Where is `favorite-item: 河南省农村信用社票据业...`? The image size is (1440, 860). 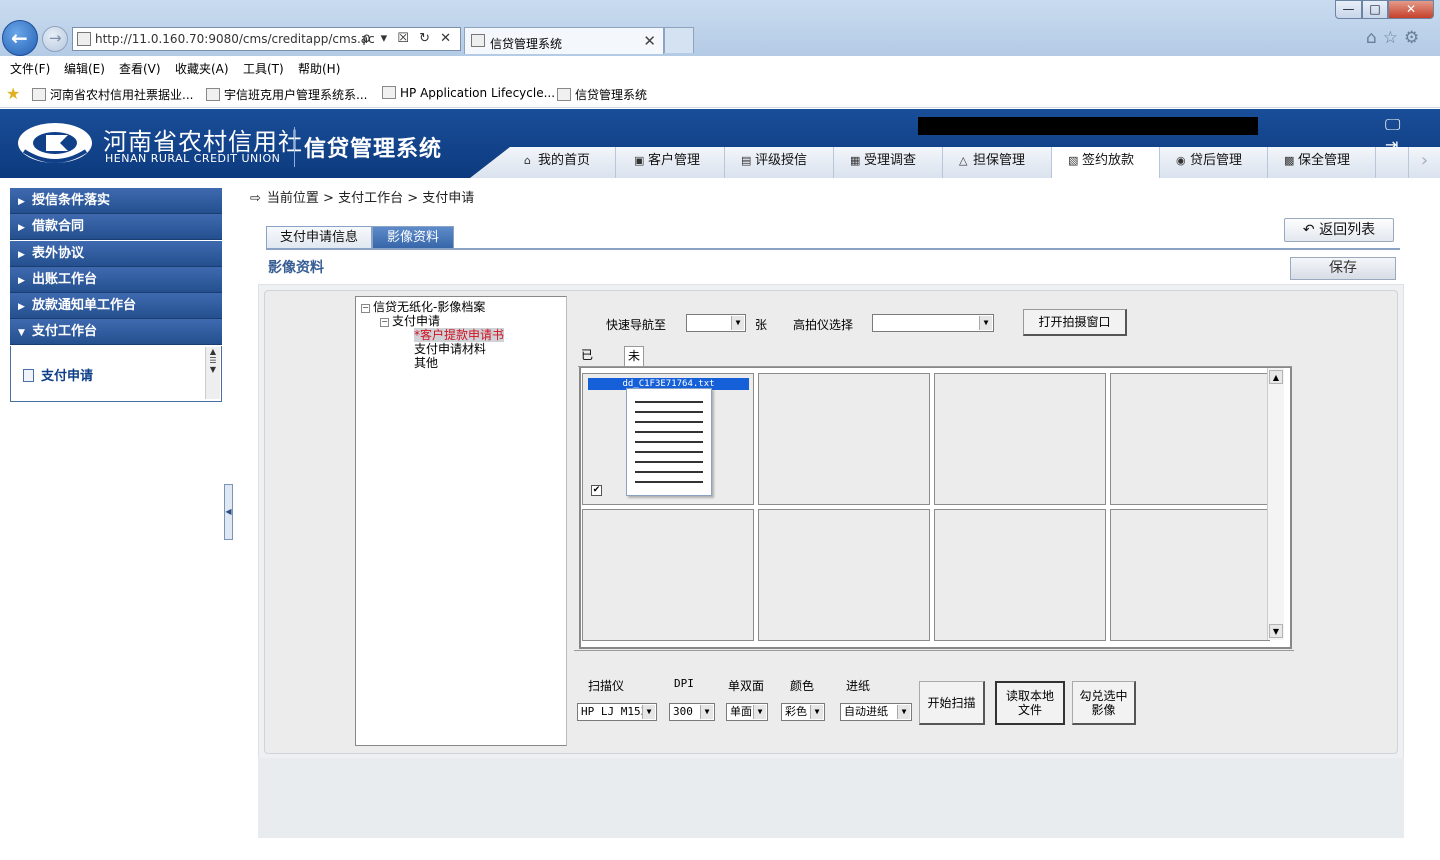 favorite-item: 河南省农村信用社票据业... is located at coordinates (112, 94).